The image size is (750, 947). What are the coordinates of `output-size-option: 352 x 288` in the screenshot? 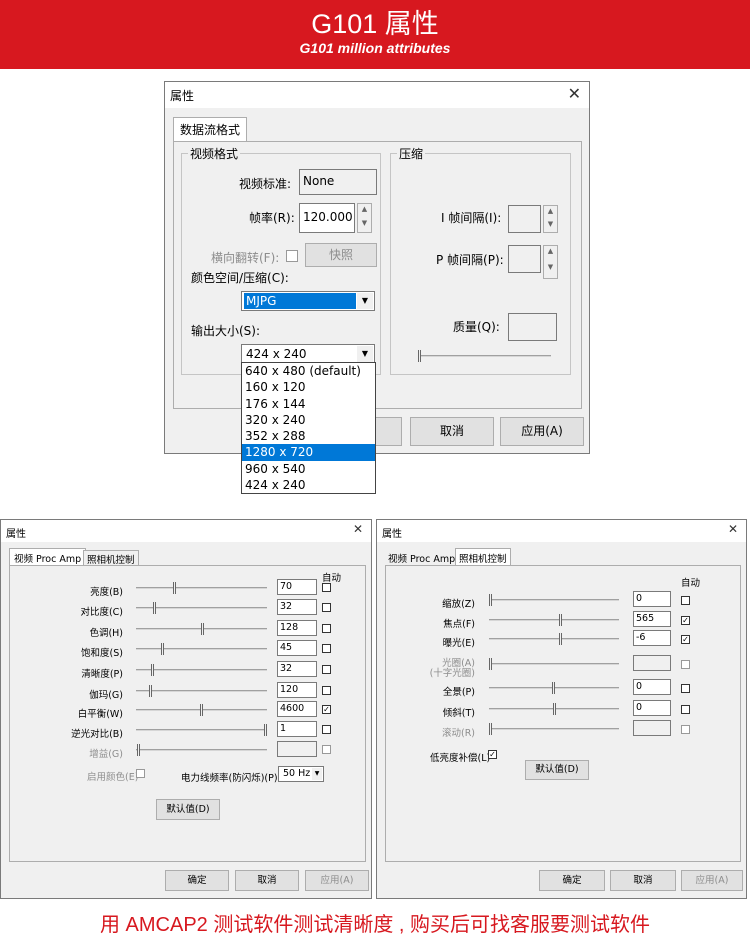 It's located at (308, 436).